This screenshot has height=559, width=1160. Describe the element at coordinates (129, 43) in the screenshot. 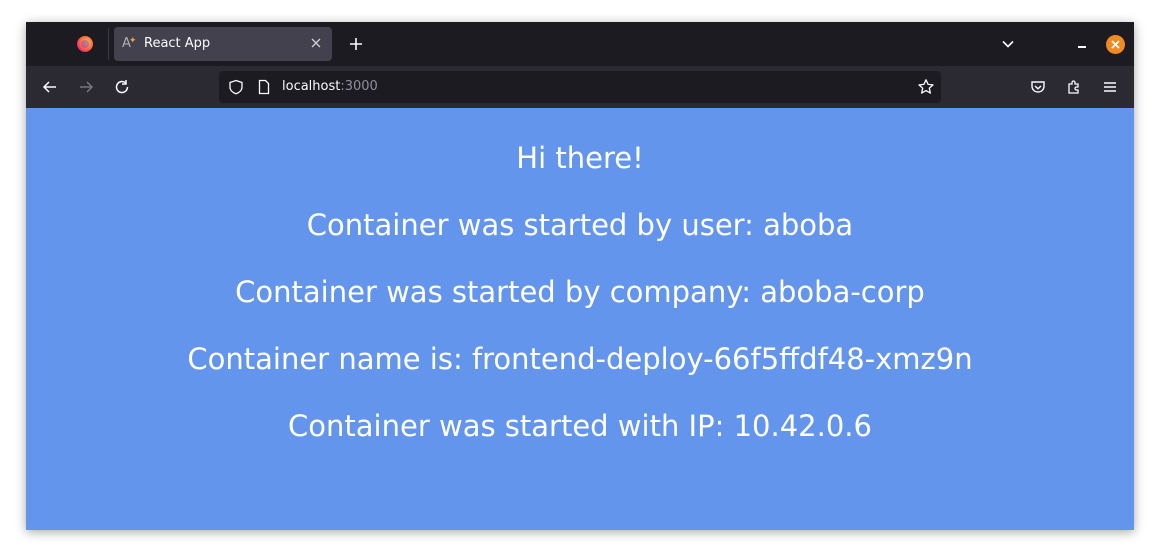

I see `react-app-favicon: A ✦` at that location.